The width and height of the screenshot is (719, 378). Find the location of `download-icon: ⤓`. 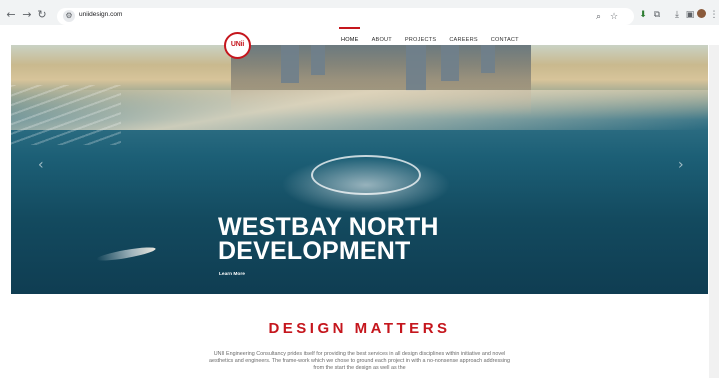

download-icon: ⤓ is located at coordinates (677, 15).